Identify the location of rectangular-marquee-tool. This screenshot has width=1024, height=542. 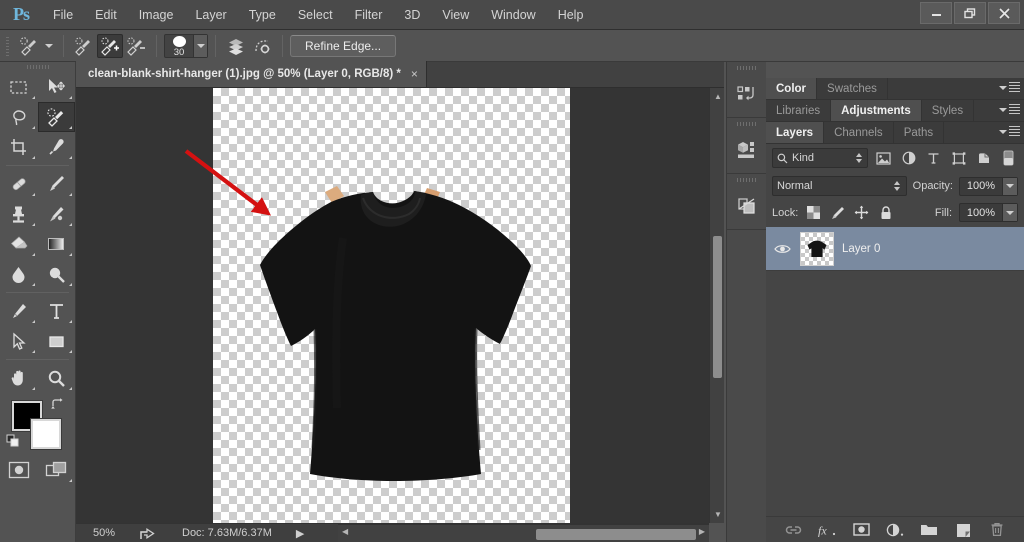
(19, 87).